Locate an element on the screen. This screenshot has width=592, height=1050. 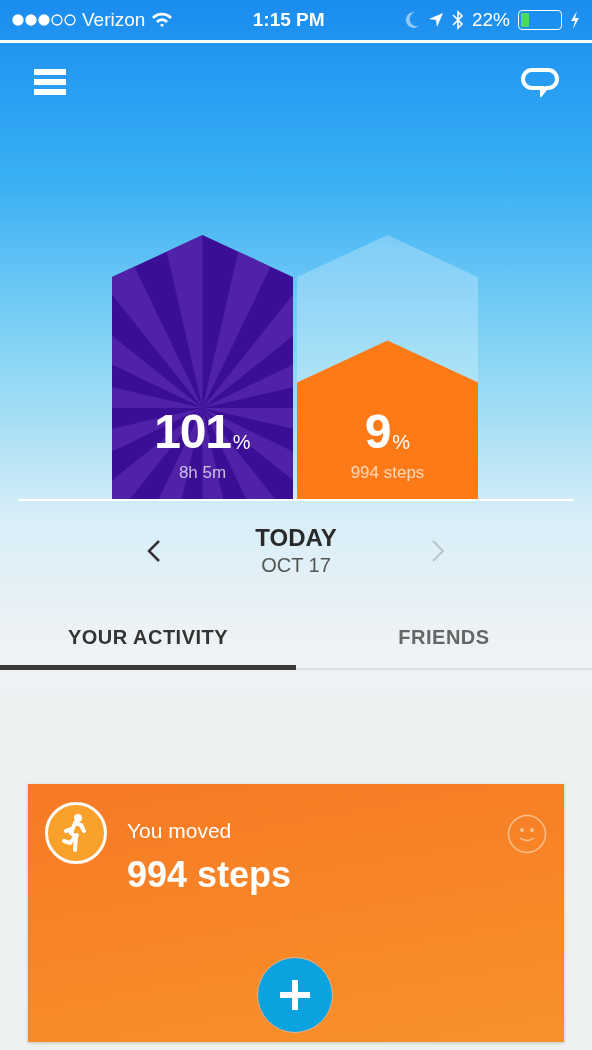
tab: YOUR ACTIVITY is located at coordinates (148, 639).